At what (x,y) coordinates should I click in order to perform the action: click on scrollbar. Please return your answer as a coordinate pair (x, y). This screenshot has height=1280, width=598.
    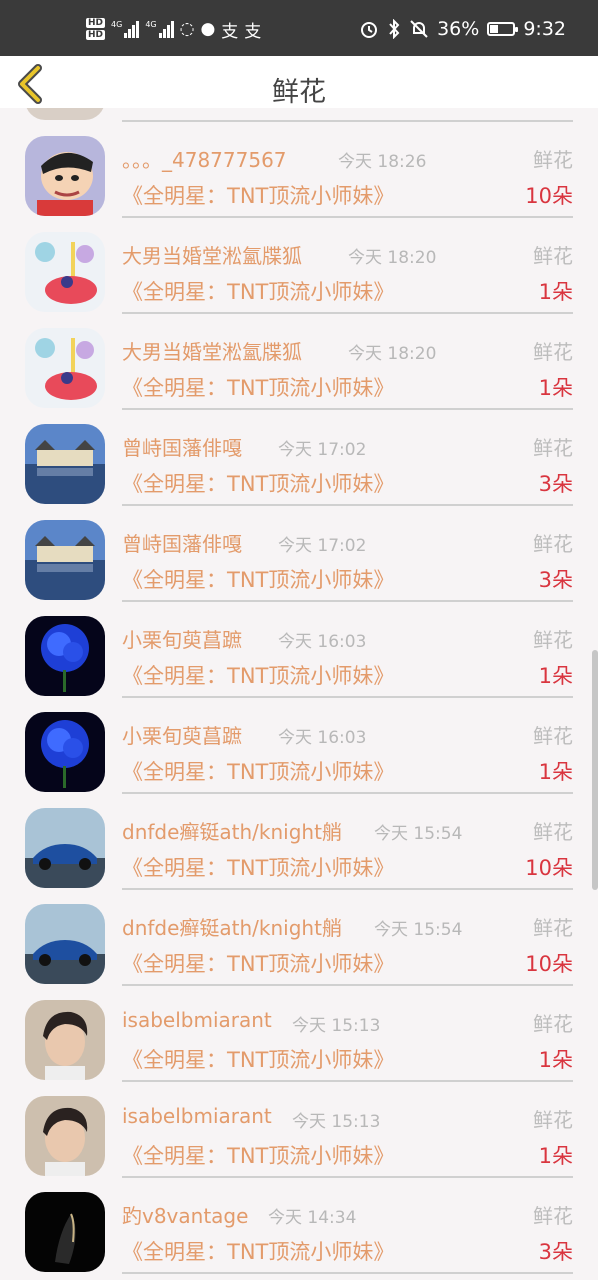
    Looking at the image, I should click on (595, 770).